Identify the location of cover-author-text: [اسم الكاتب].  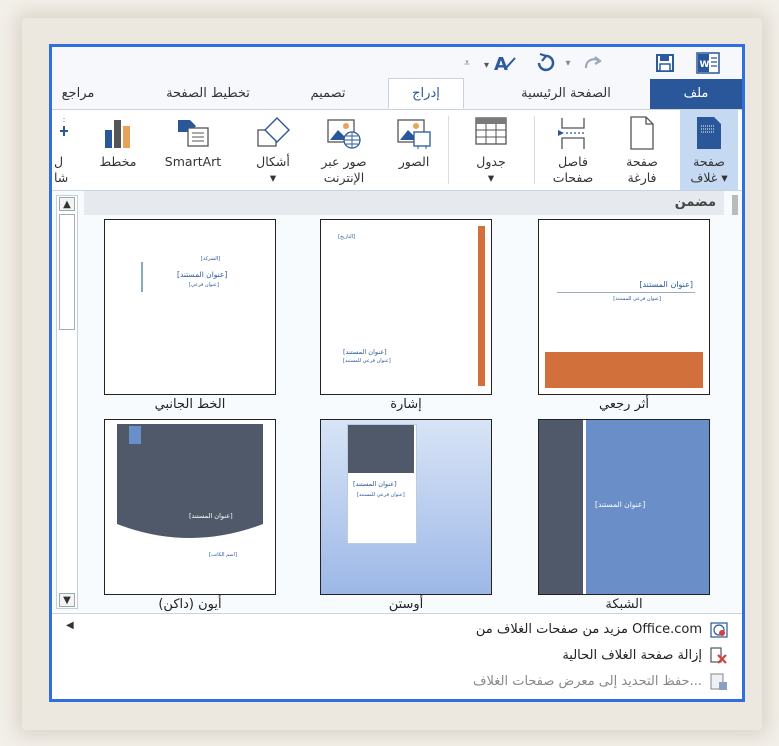
(223, 555).